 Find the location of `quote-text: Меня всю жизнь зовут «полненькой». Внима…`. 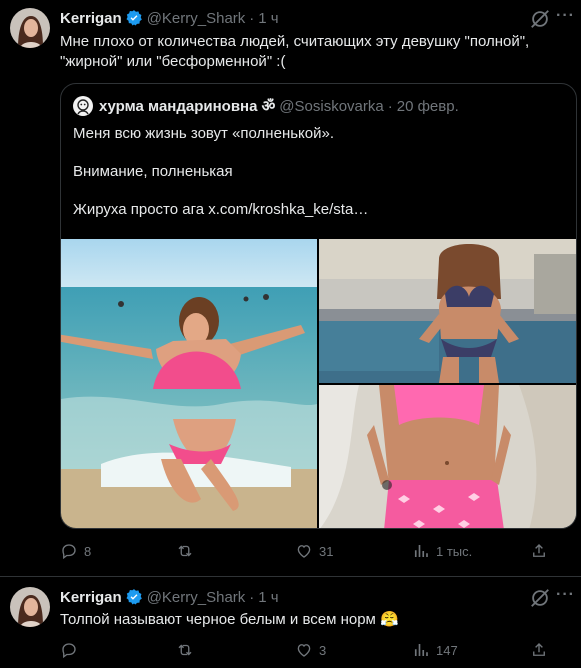

quote-text: Меня всю жизнь зовут «полненькой». Внима… is located at coordinates (318, 172).